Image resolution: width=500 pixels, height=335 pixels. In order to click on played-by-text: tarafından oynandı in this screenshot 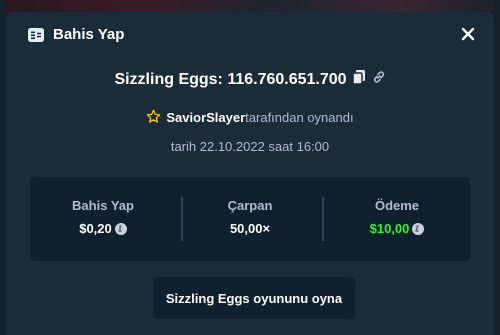, I will do `click(299, 117)`.